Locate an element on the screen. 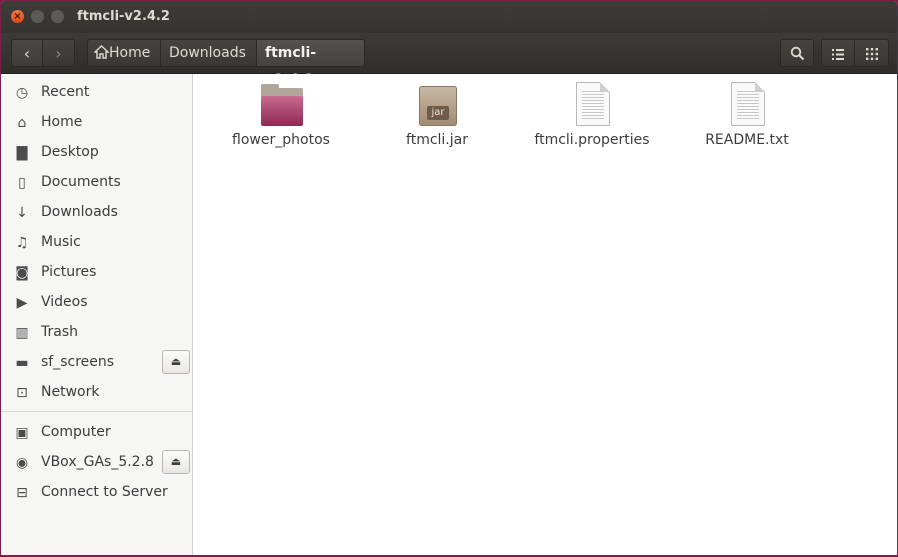  forward-button: › is located at coordinates (59, 53).